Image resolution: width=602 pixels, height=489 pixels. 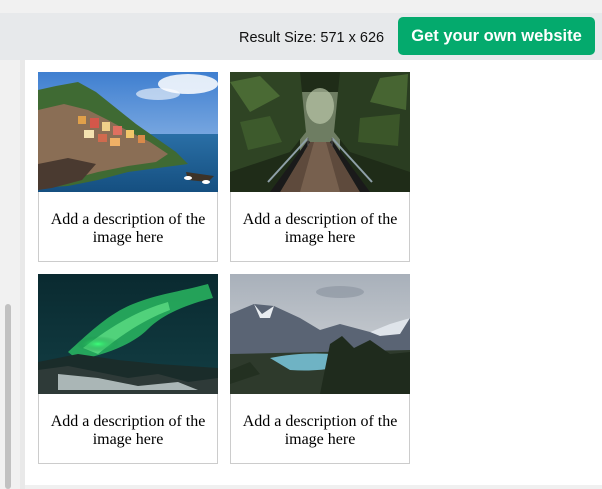 I want to click on mountain-lake-image, so click(x=320, y=334).